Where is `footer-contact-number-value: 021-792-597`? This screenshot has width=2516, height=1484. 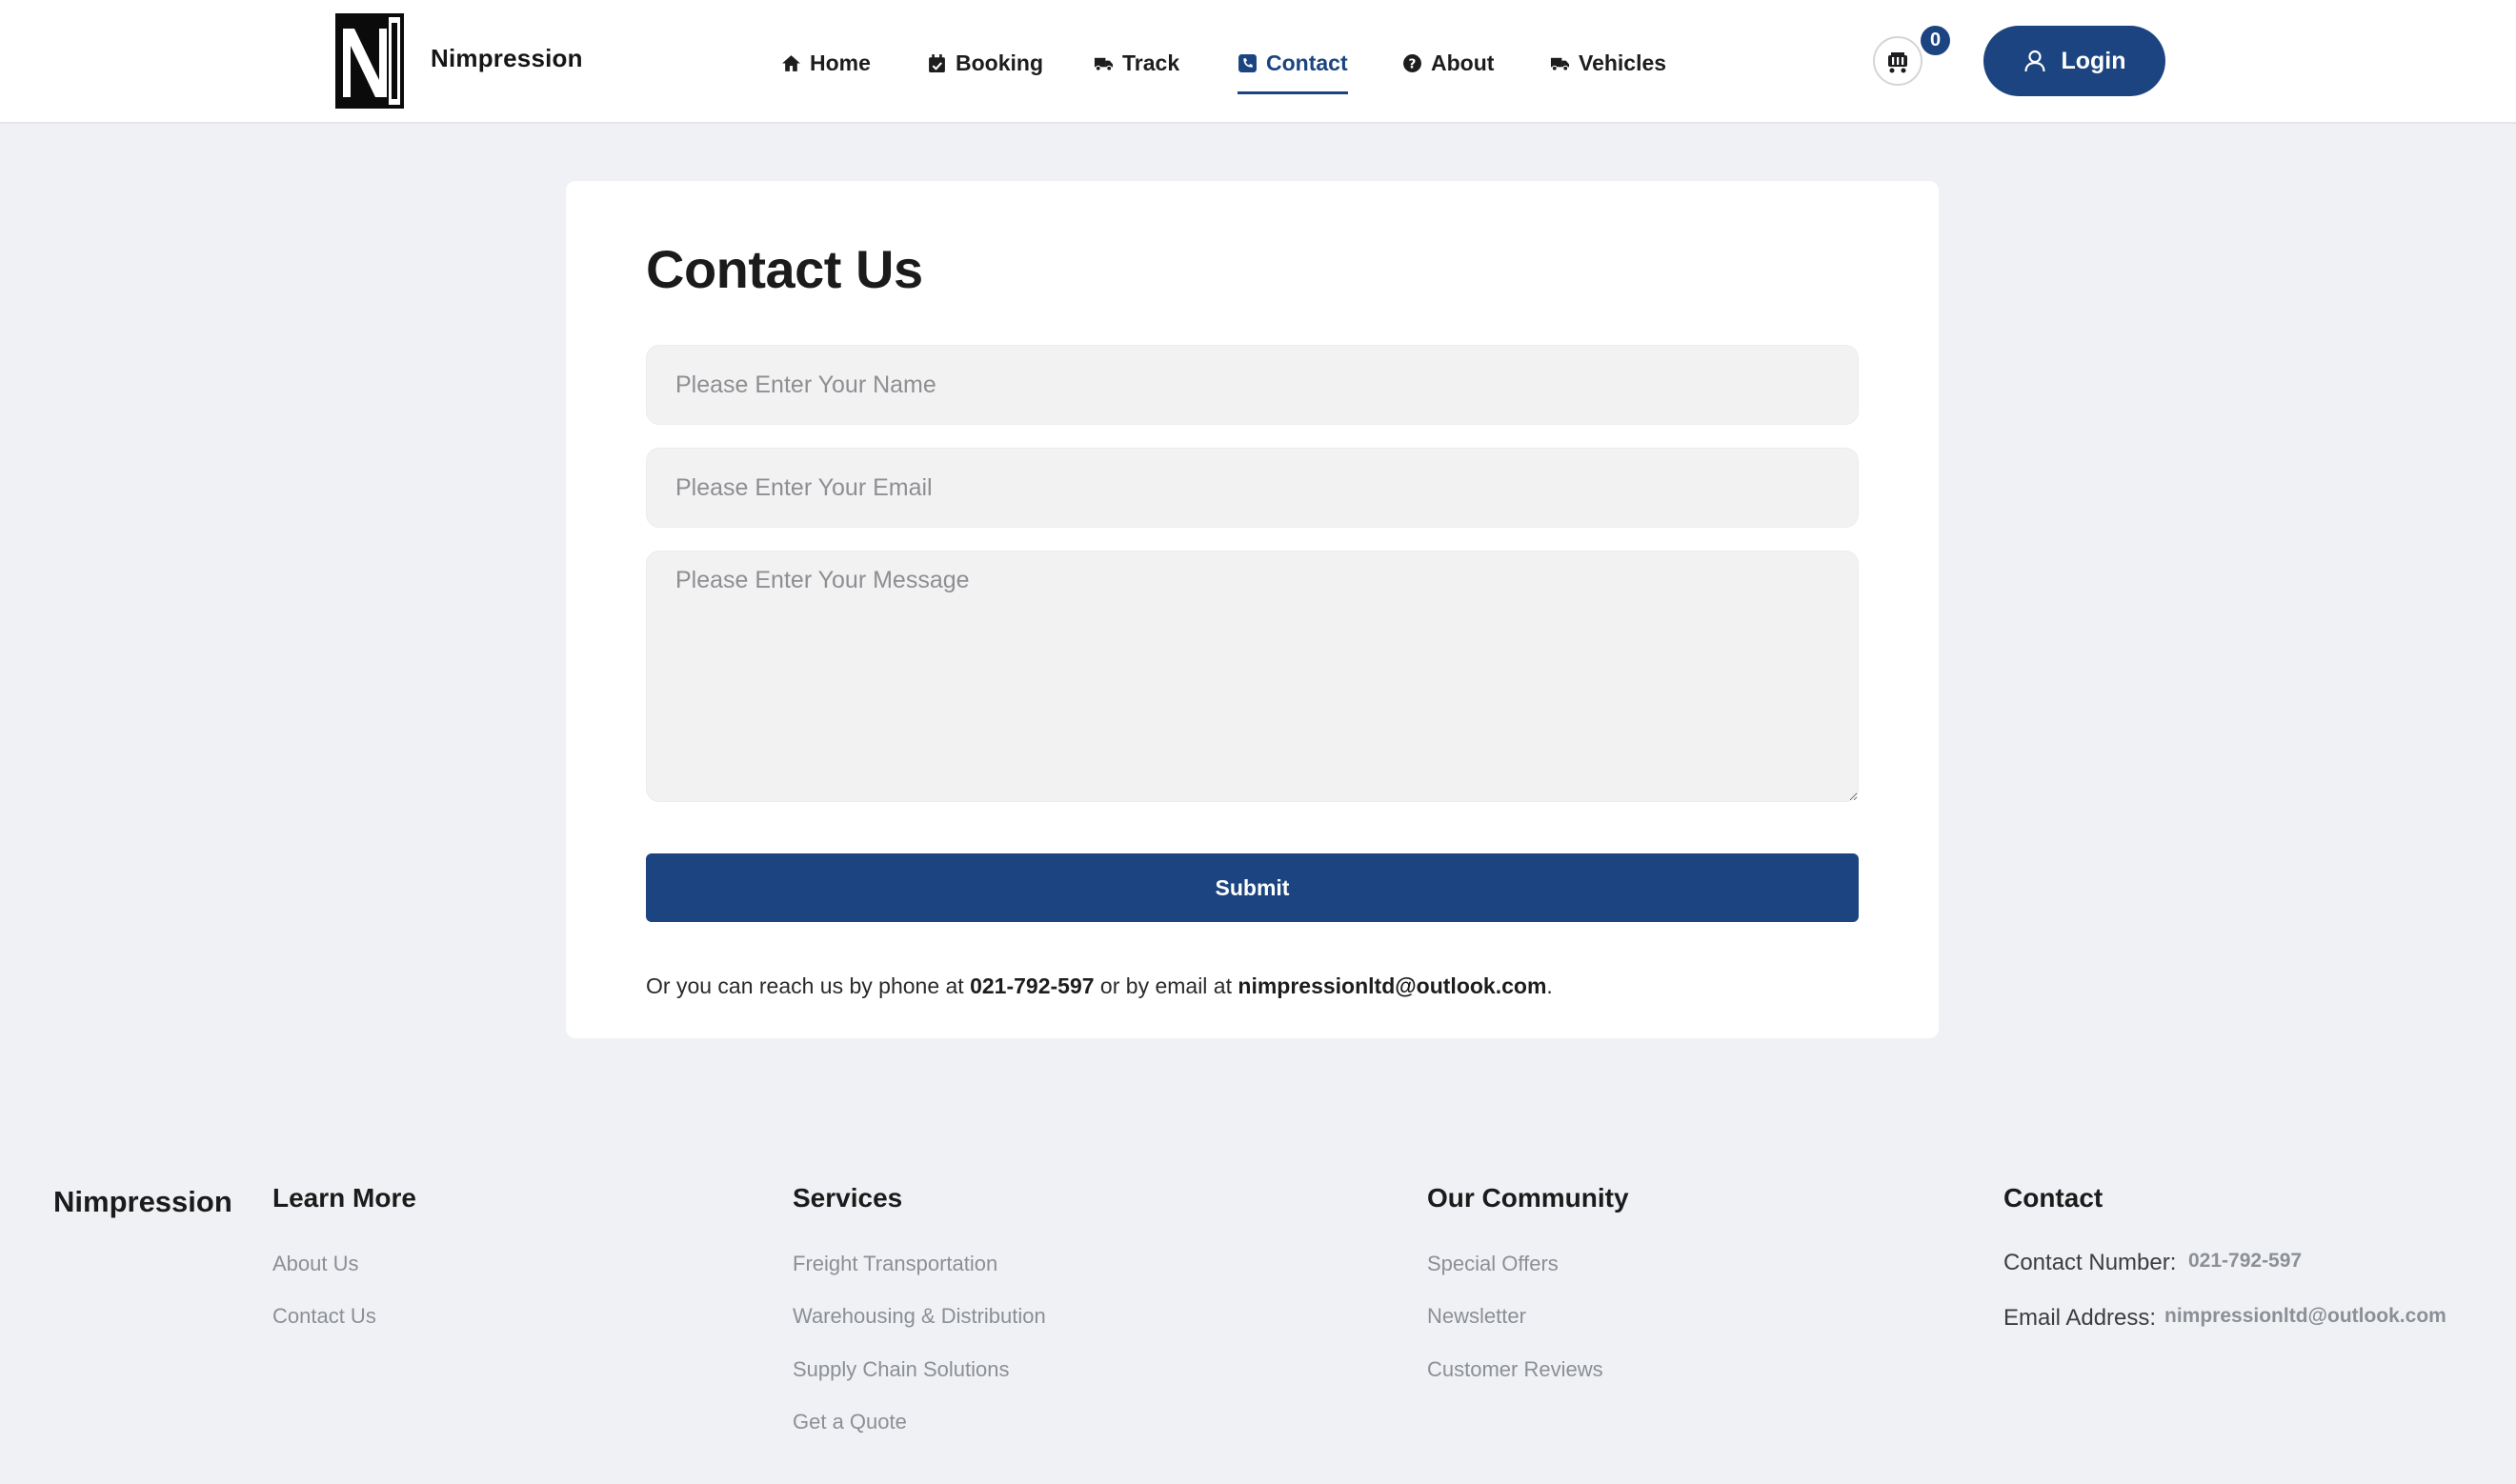
footer-contact-number-value: 021-792-597 is located at coordinates (2245, 1261).